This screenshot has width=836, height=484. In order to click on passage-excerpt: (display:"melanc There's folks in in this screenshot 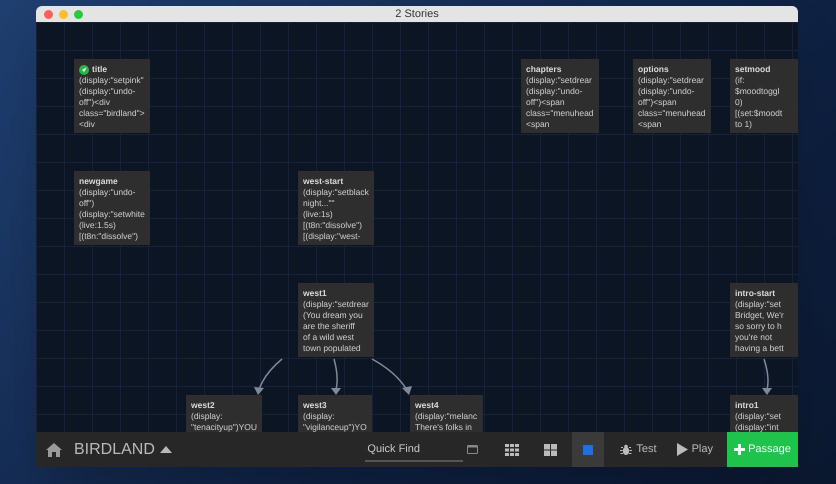, I will do `click(446, 421)`.